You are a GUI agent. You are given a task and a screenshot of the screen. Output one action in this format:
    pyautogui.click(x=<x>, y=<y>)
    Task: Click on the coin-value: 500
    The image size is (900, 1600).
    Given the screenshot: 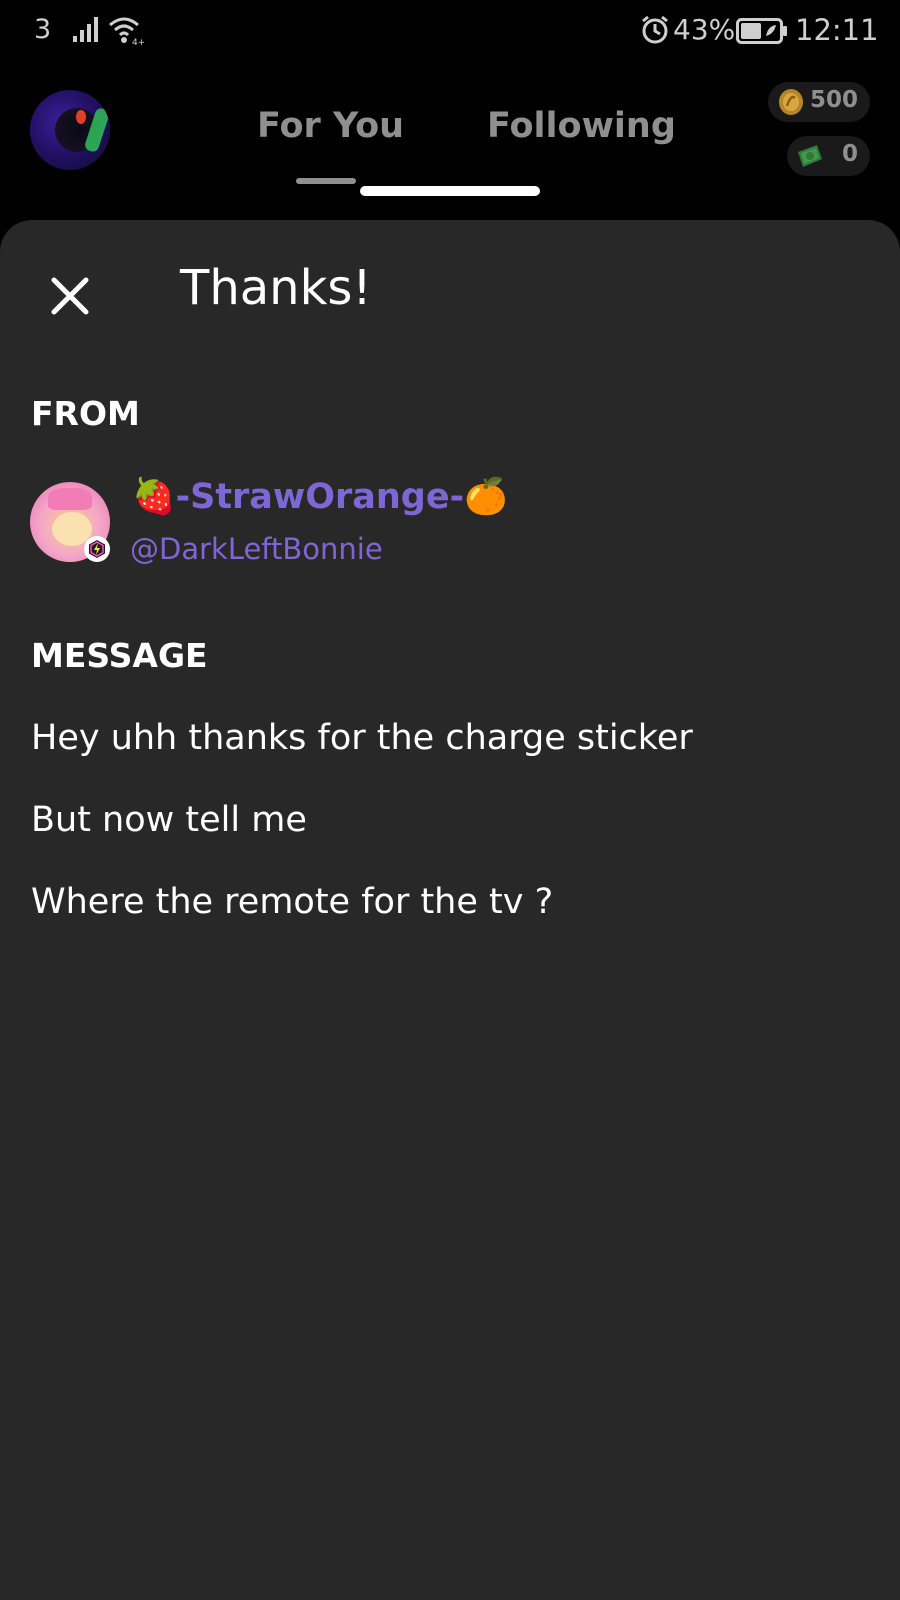 What is the action you would take?
    pyautogui.click(x=833, y=100)
    